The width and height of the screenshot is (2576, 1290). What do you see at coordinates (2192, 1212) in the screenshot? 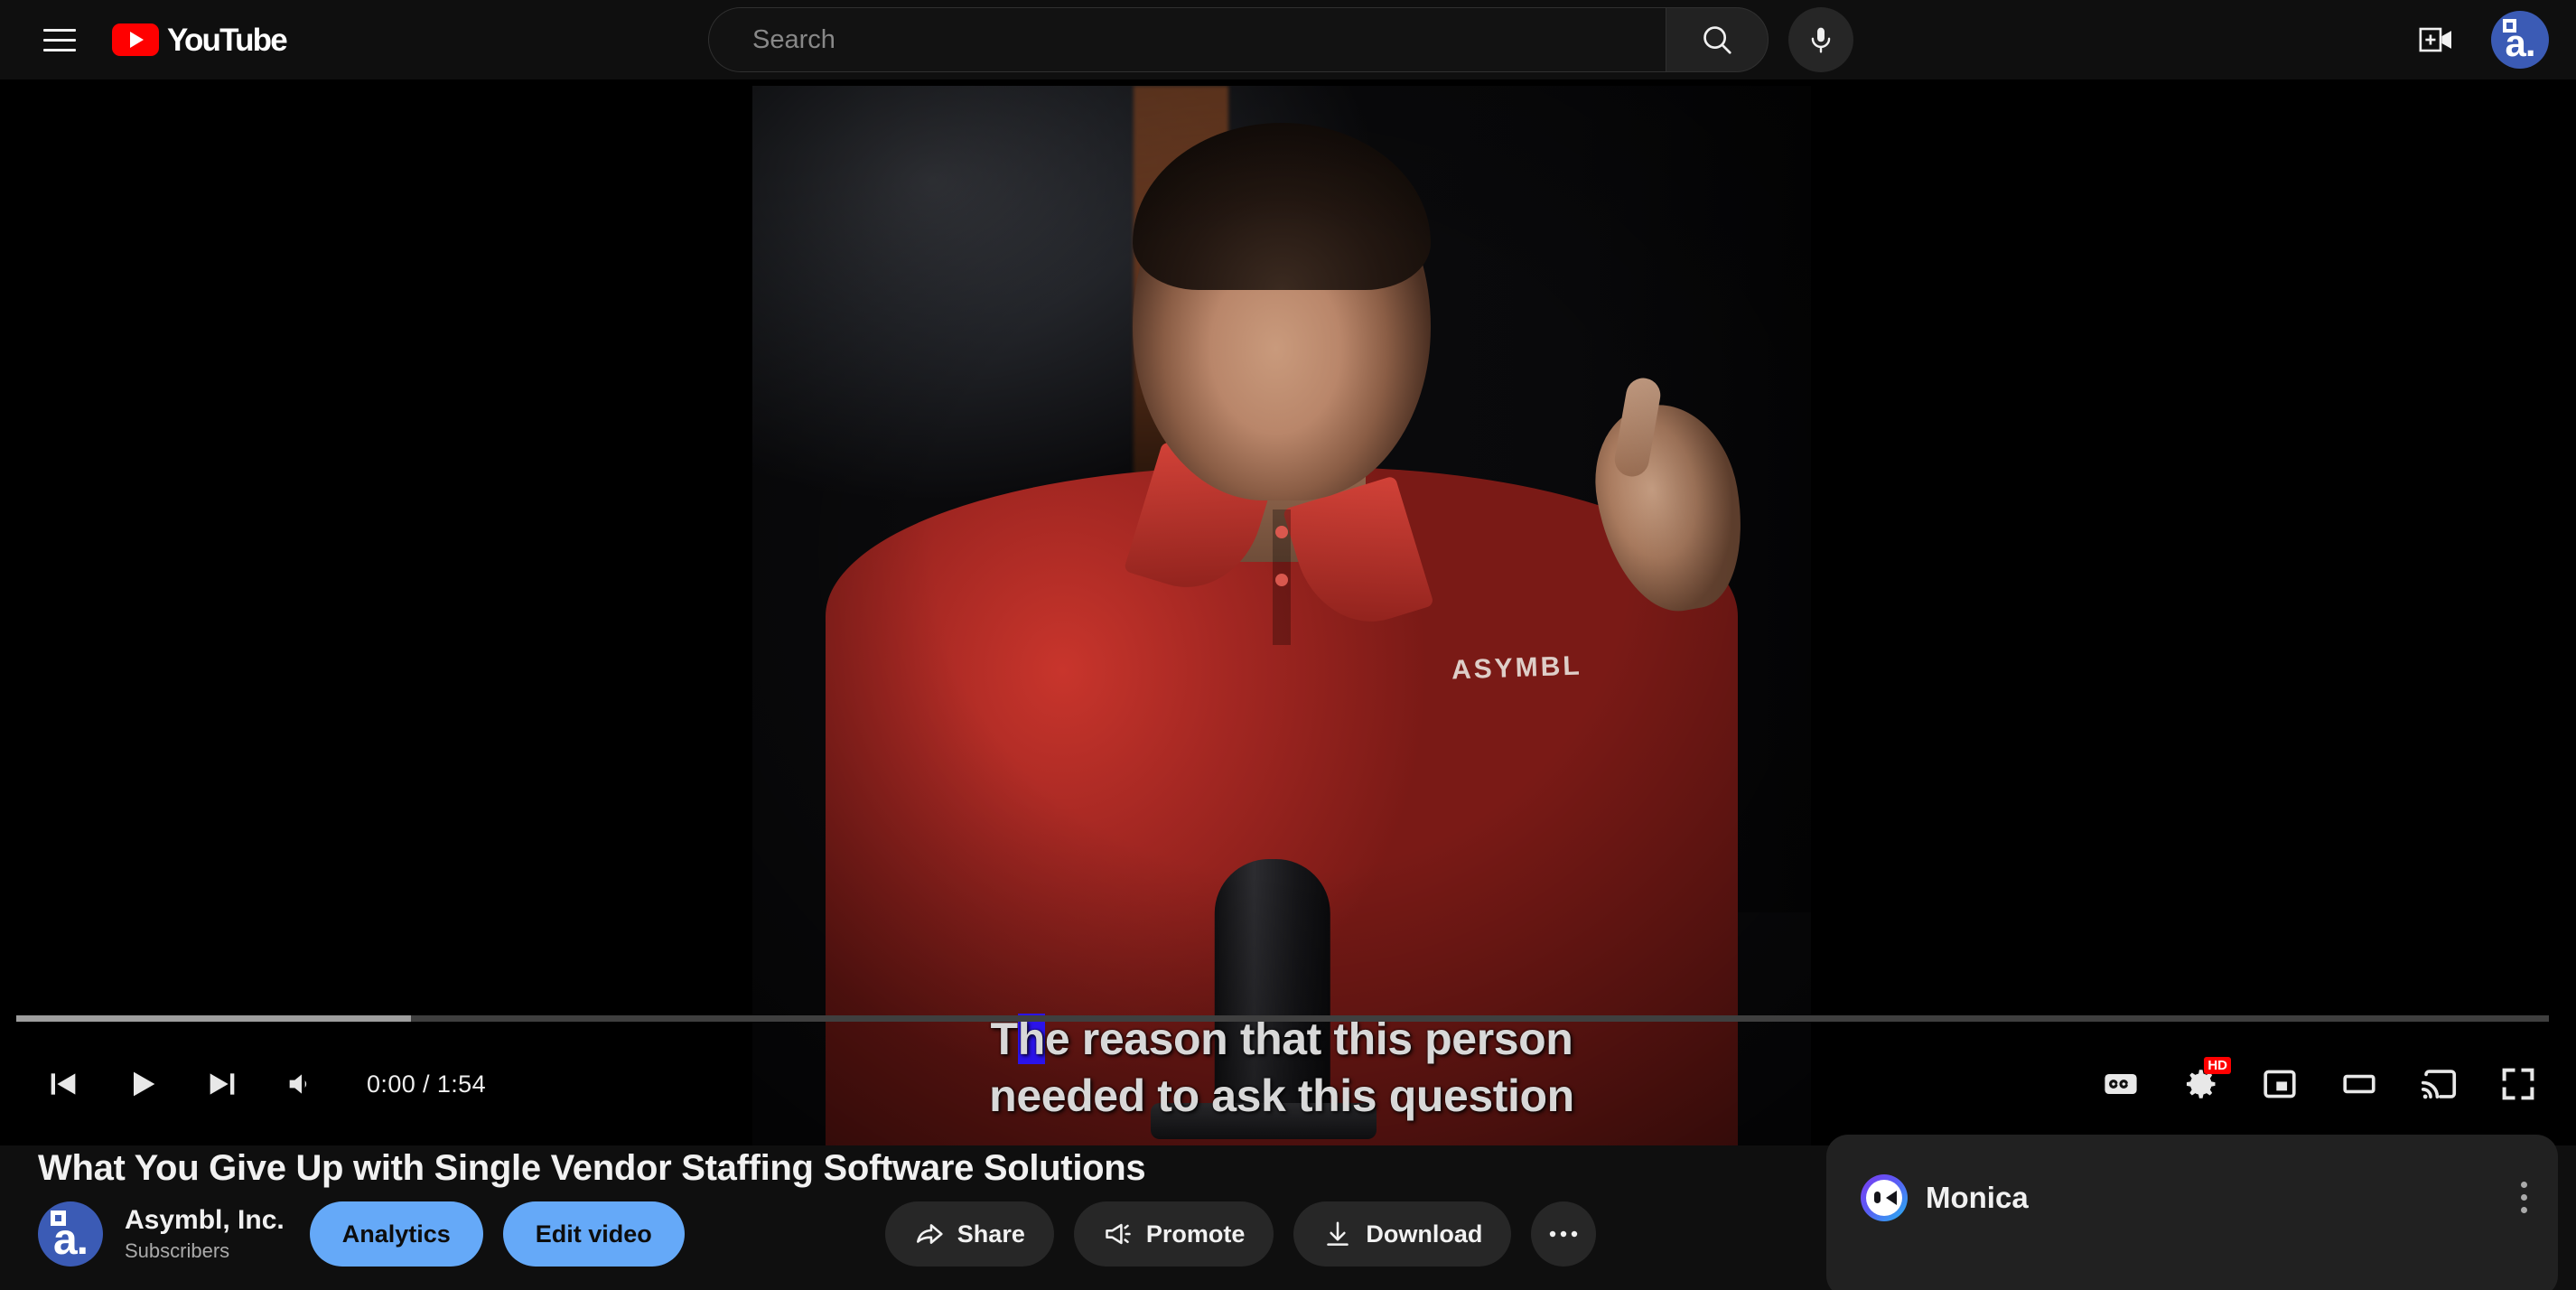
I see `monica-panel: Monica` at bounding box center [2192, 1212].